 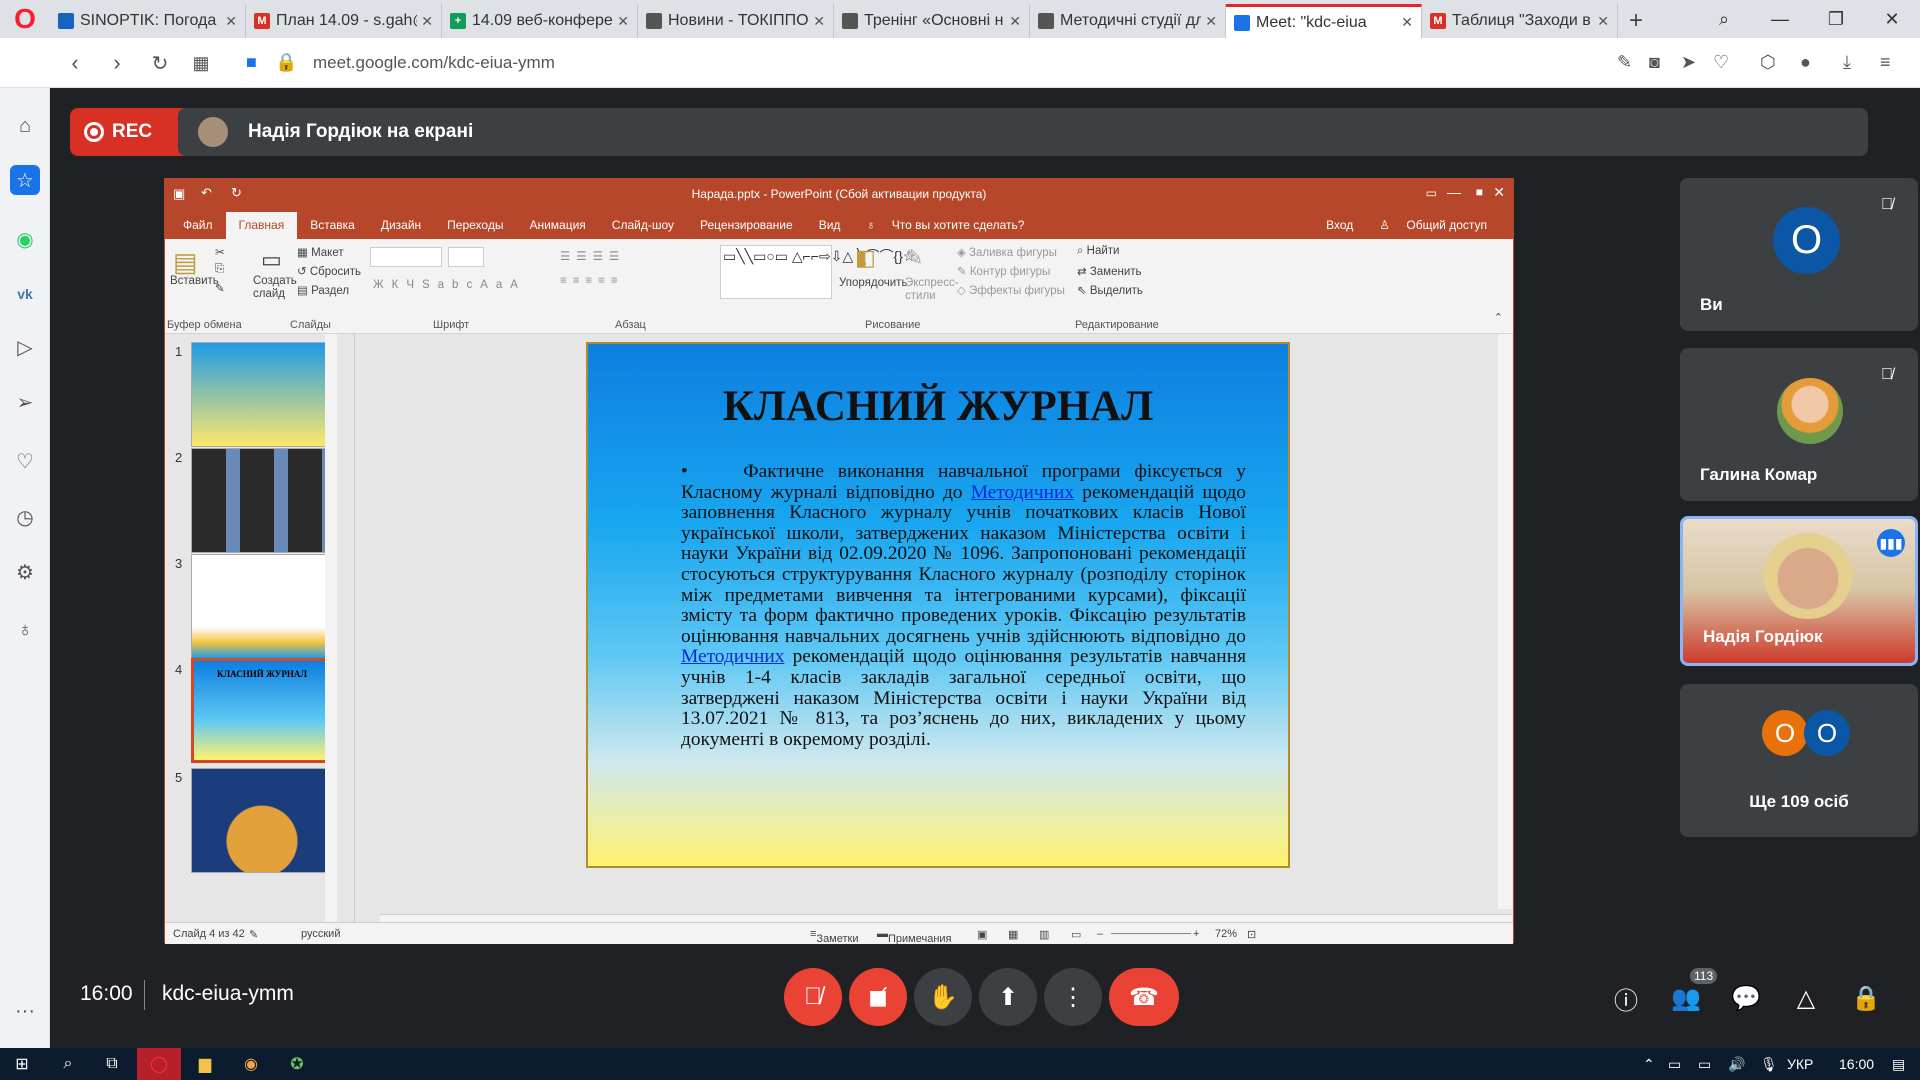 I want to click on search-tabs-icon: ⌕, so click(x=1724, y=19).